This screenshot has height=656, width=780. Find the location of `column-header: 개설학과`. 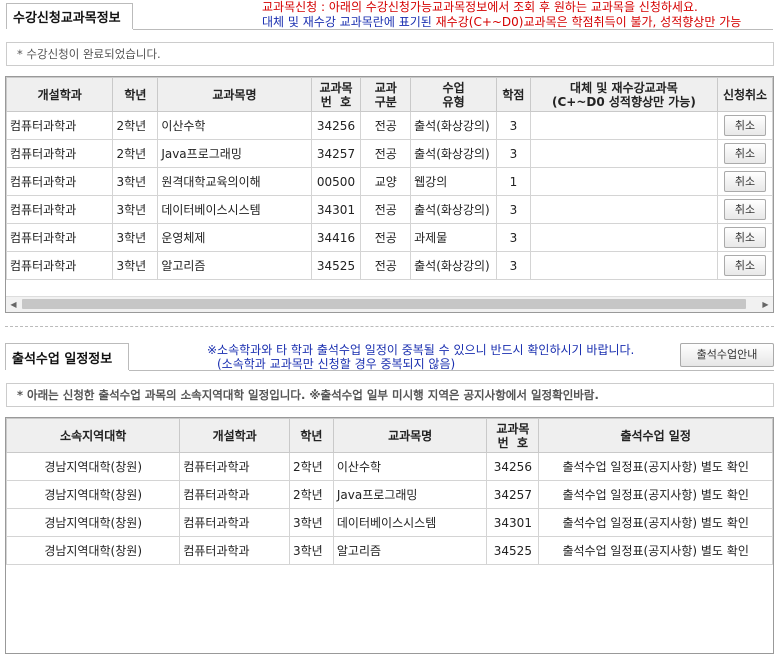

column-header: 개설학과 is located at coordinates (60, 94).